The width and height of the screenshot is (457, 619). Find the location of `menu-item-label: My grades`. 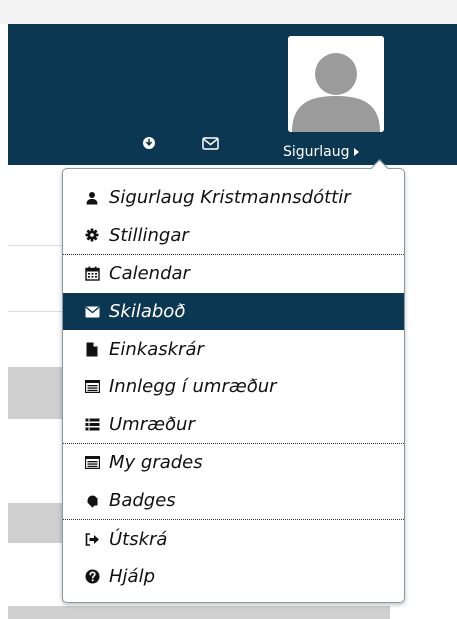

menu-item-label: My grades is located at coordinates (156, 463).